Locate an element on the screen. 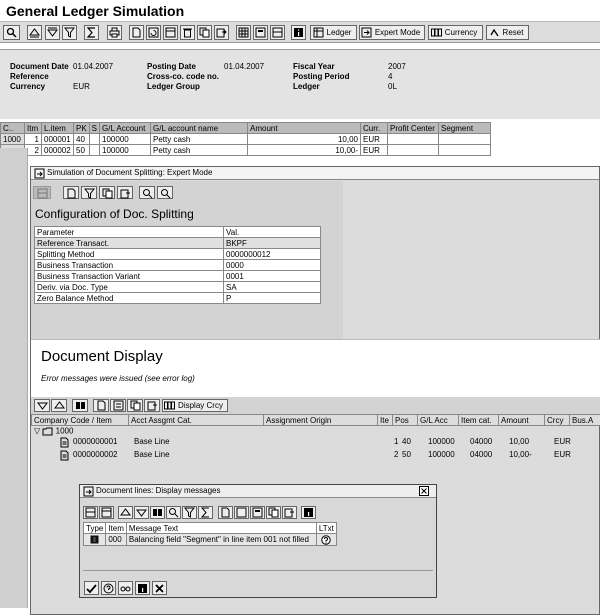 This screenshot has height=615, width=600. grid-disabled-button is located at coordinates (42, 192).